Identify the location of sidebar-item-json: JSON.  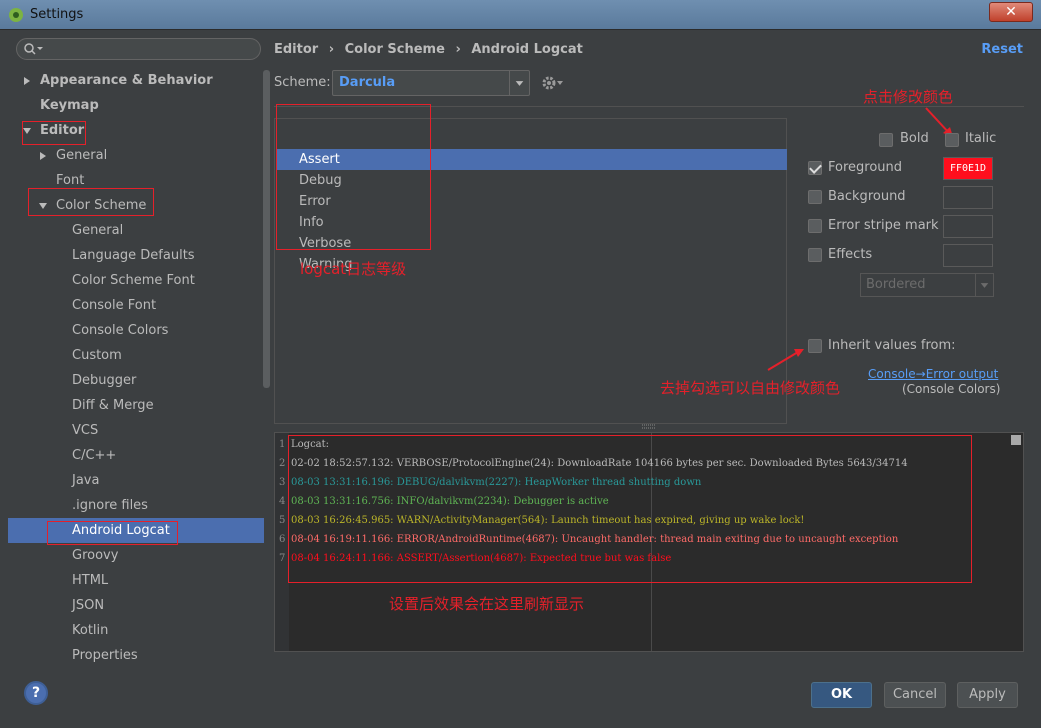
(136, 605).